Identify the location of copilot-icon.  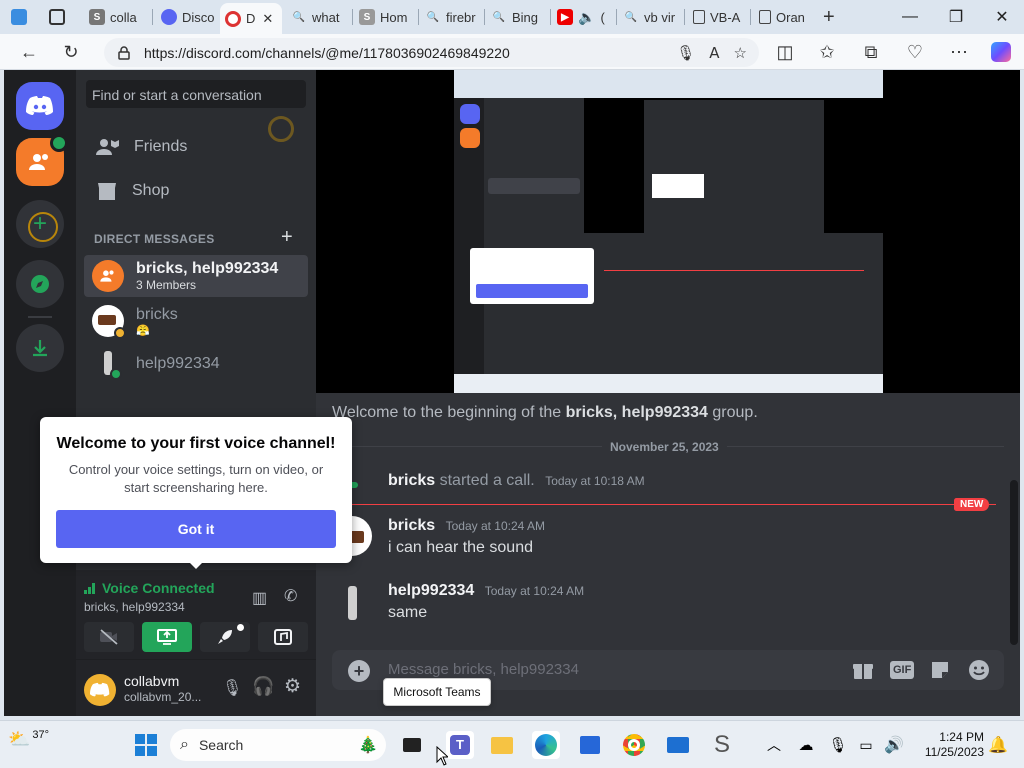
(1001, 52).